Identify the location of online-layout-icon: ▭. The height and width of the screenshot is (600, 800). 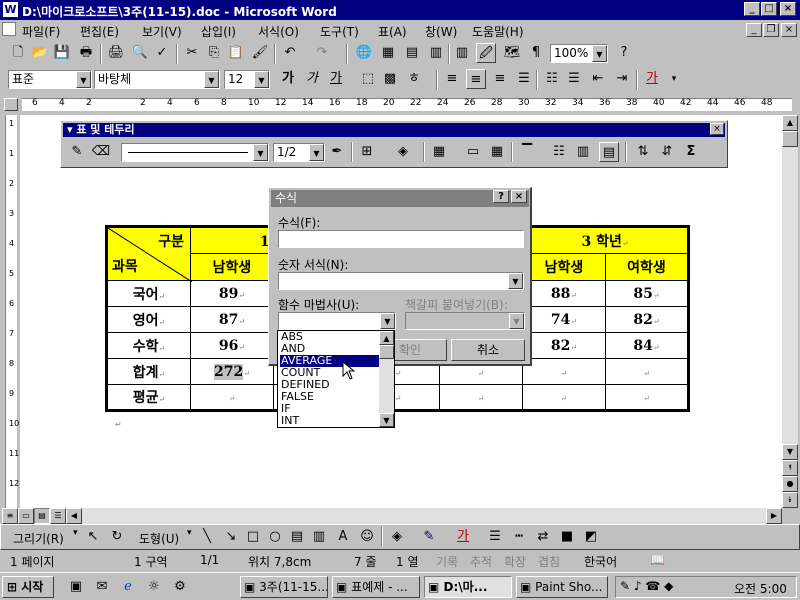
(26, 516).